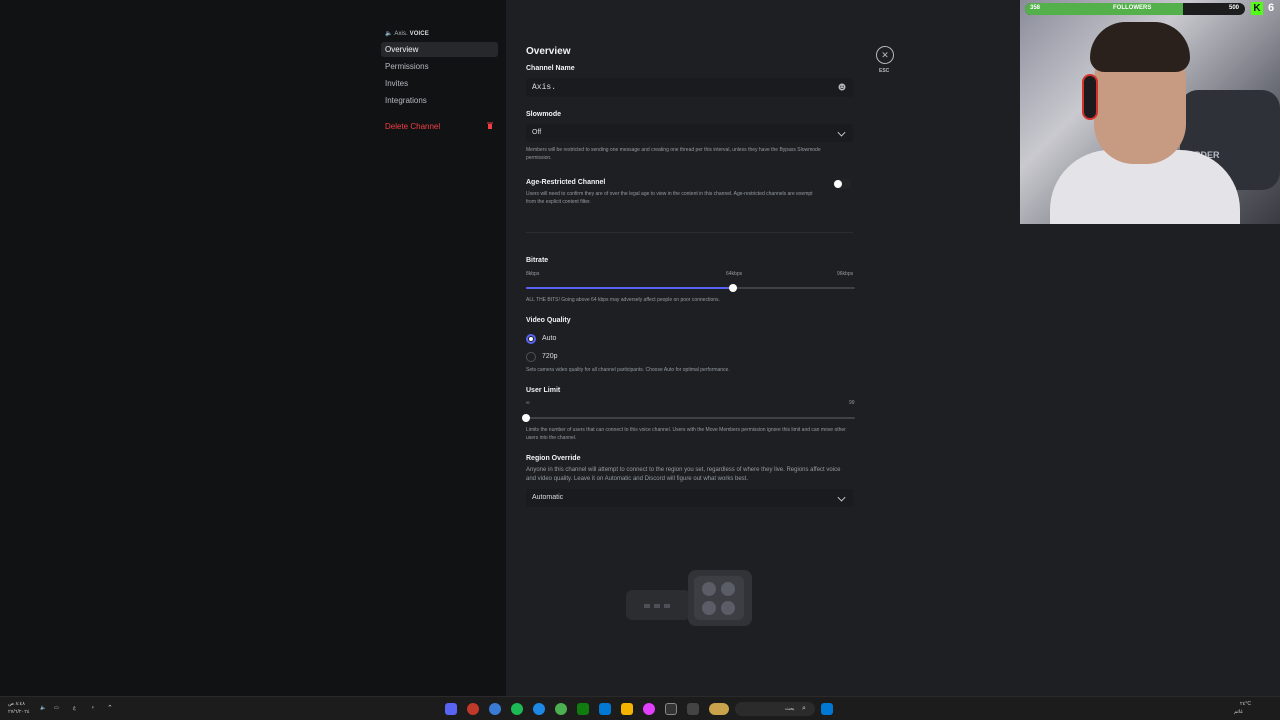  What do you see at coordinates (549, 338) in the screenshot?
I see `video-quality-auto-label: Auto` at bounding box center [549, 338].